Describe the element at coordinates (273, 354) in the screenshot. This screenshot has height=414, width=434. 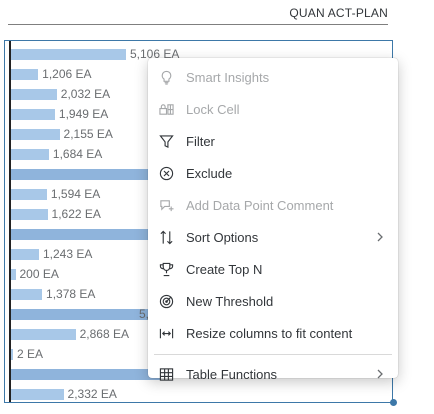
I see `menu-separator` at that location.